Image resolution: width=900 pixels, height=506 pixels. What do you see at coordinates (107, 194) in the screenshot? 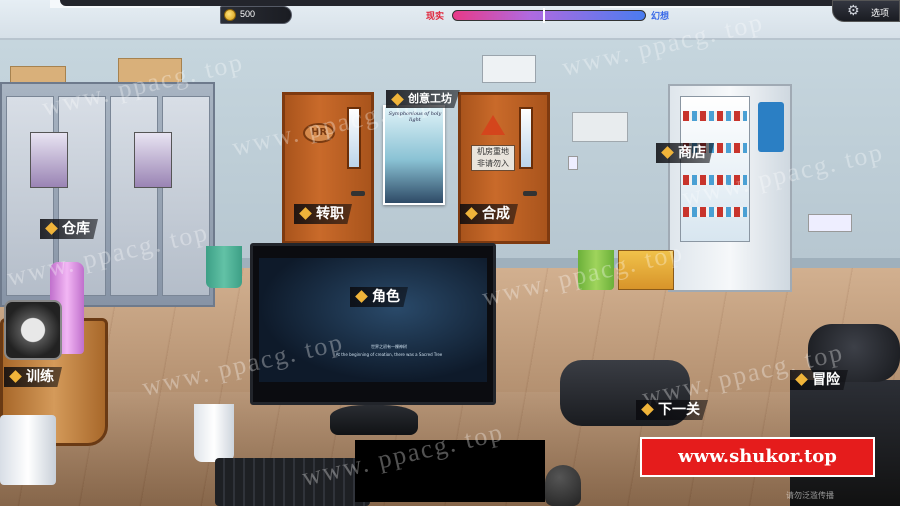
I see `lockers` at bounding box center [107, 194].